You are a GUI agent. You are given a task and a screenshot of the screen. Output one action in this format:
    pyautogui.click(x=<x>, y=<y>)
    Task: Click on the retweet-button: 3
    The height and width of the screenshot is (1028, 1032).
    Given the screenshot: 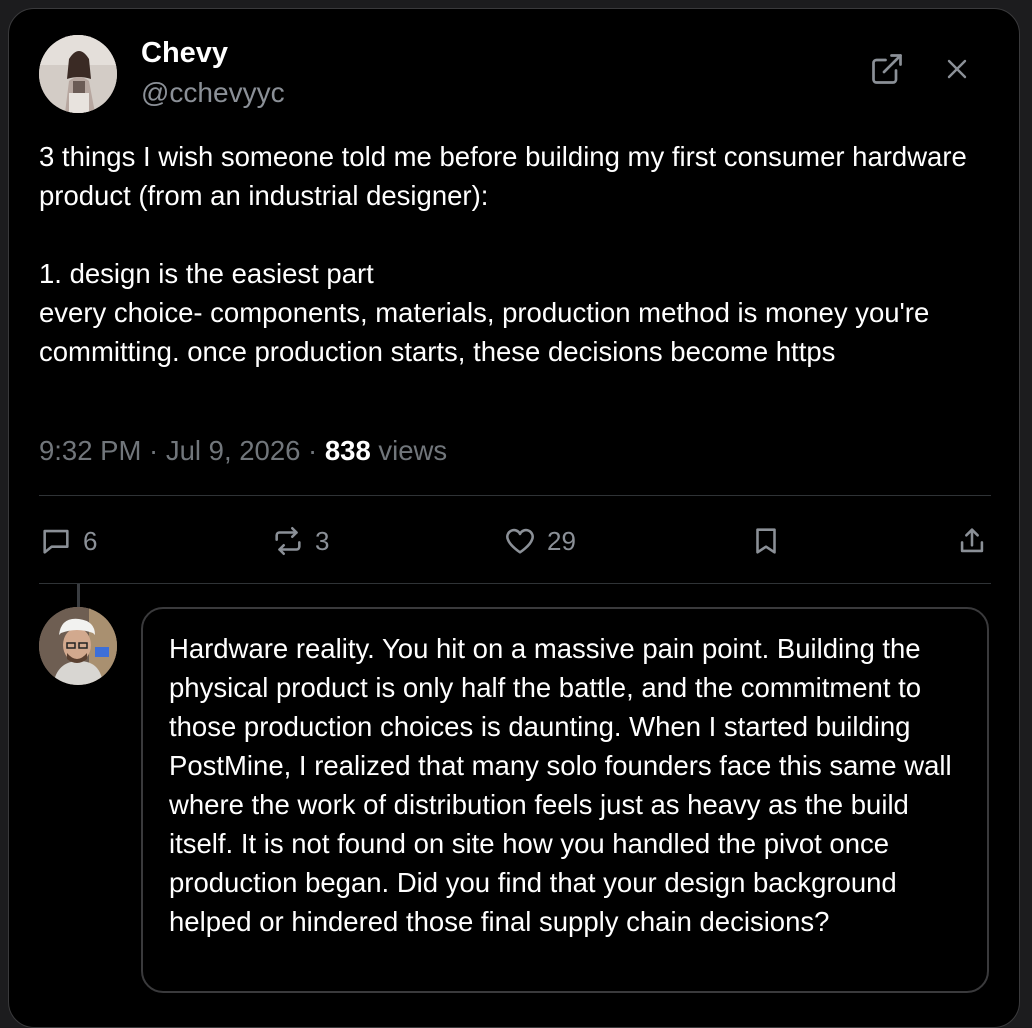 What is the action you would take?
    pyautogui.click(x=300, y=541)
    